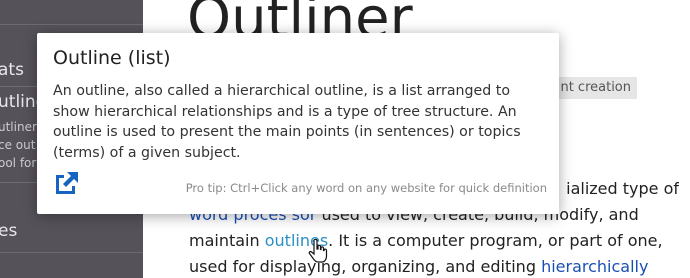 This screenshot has height=278, width=690. What do you see at coordinates (8, 231) in the screenshot?
I see `sidebar-item-references: es` at bounding box center [8, 231].